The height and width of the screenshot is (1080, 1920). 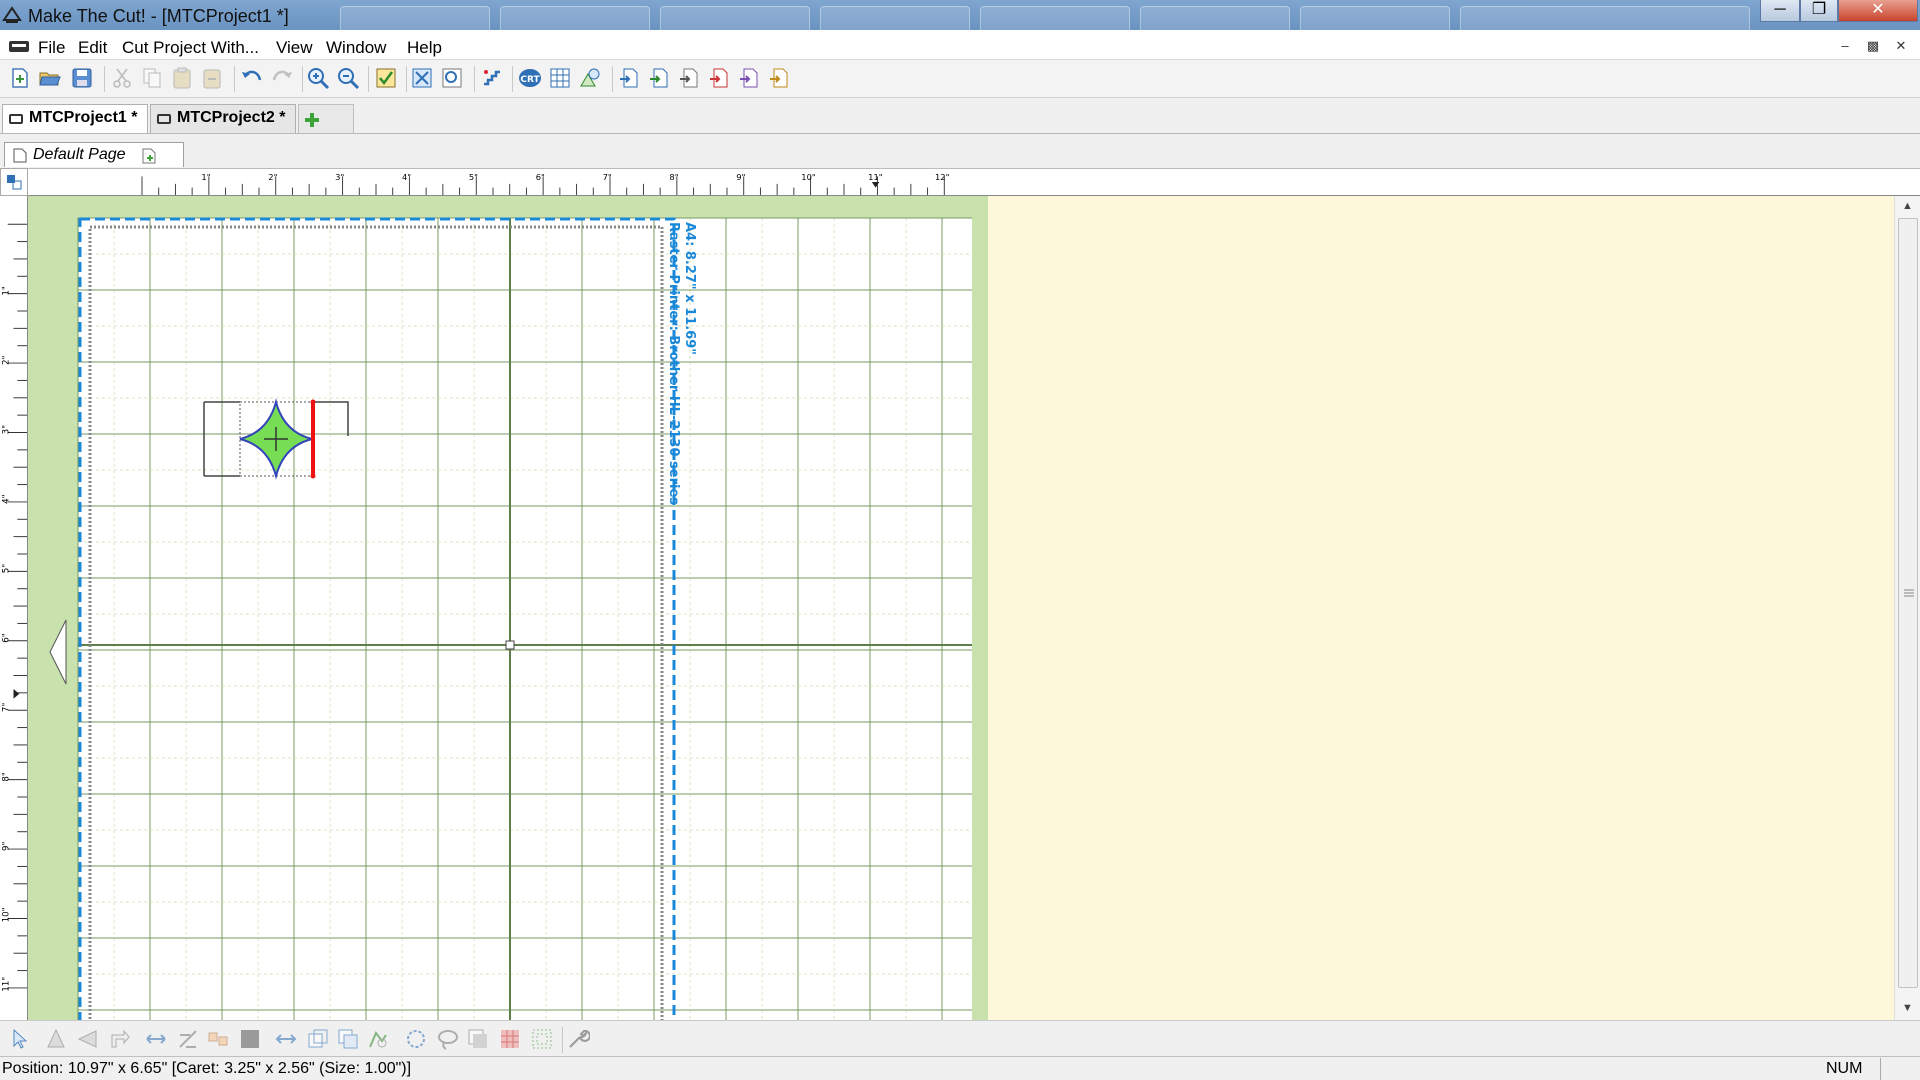 What do you see at coordinates (16, 119) in the screenshot?
I see `project-icon` at bounding box center [16, 119].